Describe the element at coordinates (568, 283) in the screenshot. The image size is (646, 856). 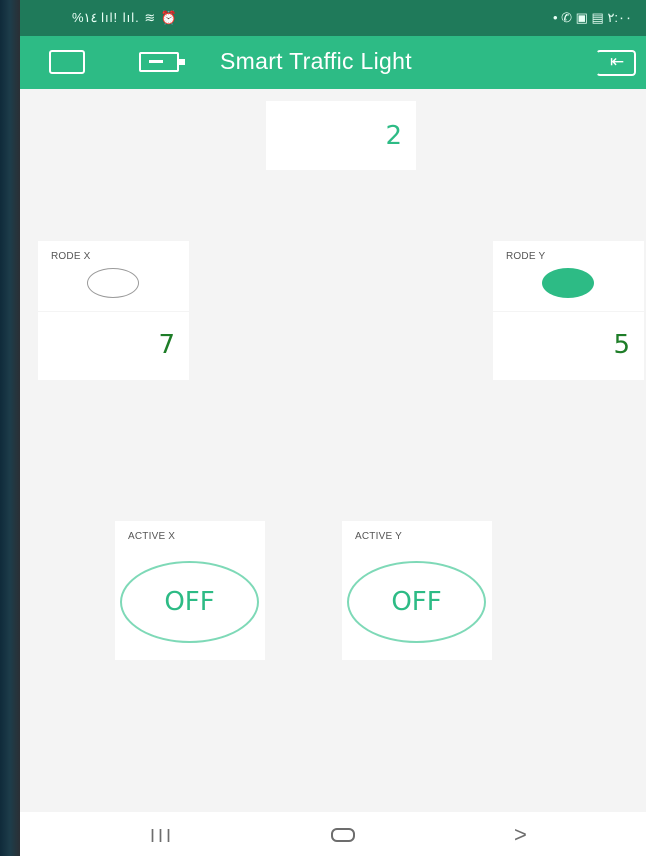
I see `rode-y-led-icon` at that location.